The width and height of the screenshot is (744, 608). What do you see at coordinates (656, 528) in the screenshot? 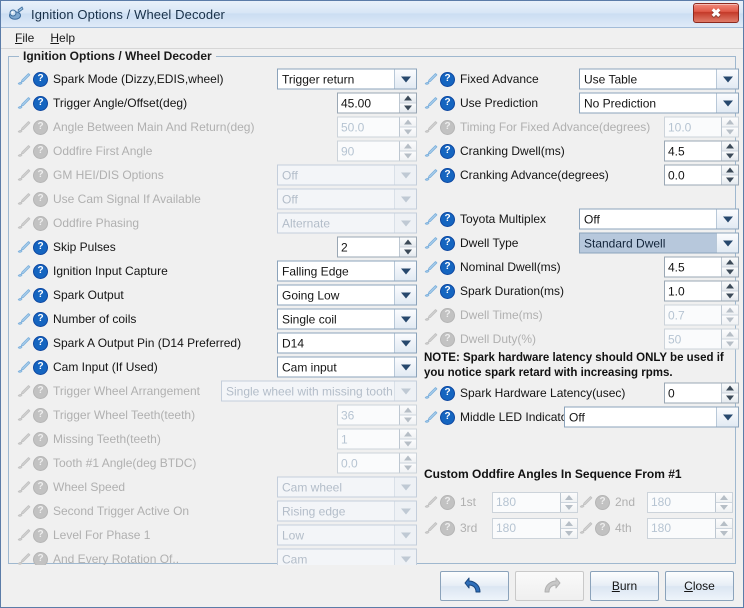
I see `oddfire-field-4th: ? 4th 180` at bounding box center [656, 528].